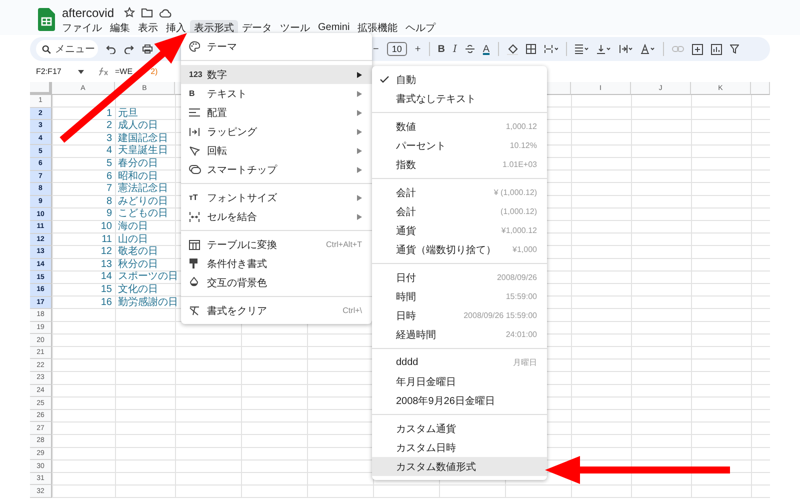  Describe the element at coordinates (421, 27) in the screenshot. I see `menu-item: ヘルプ` at that location.